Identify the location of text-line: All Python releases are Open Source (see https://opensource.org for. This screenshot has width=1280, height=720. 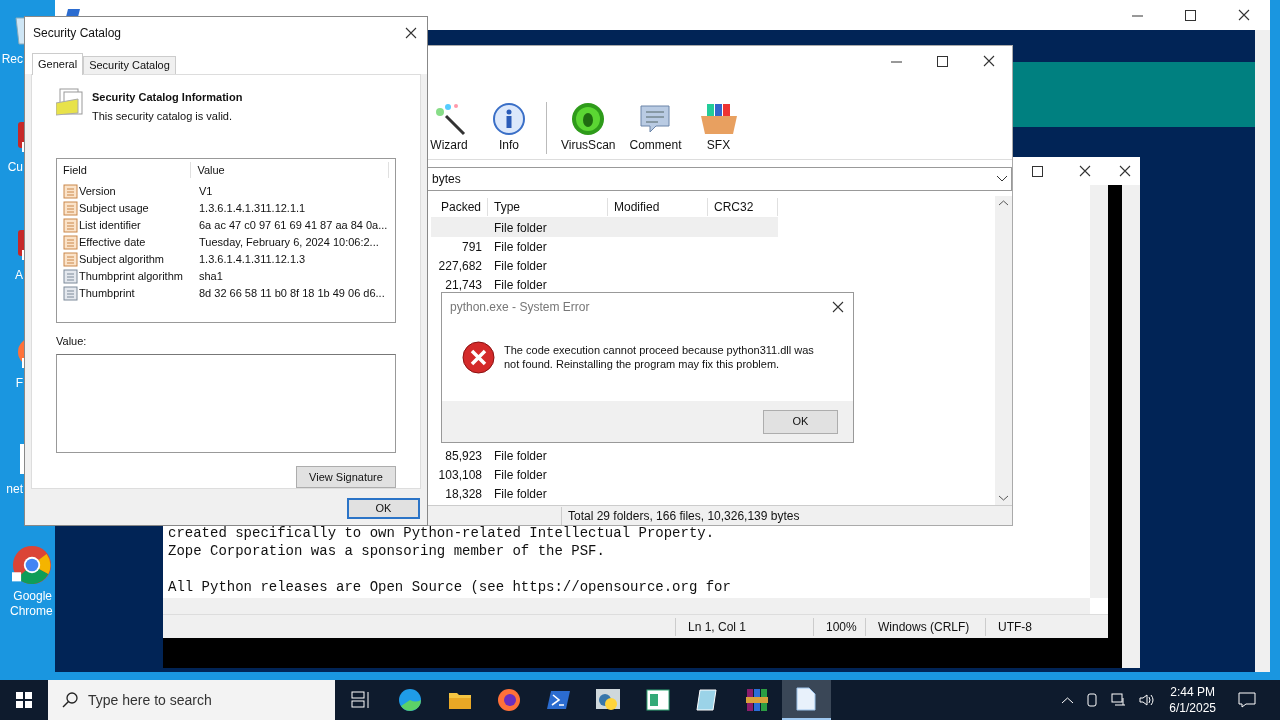
(450, 587).